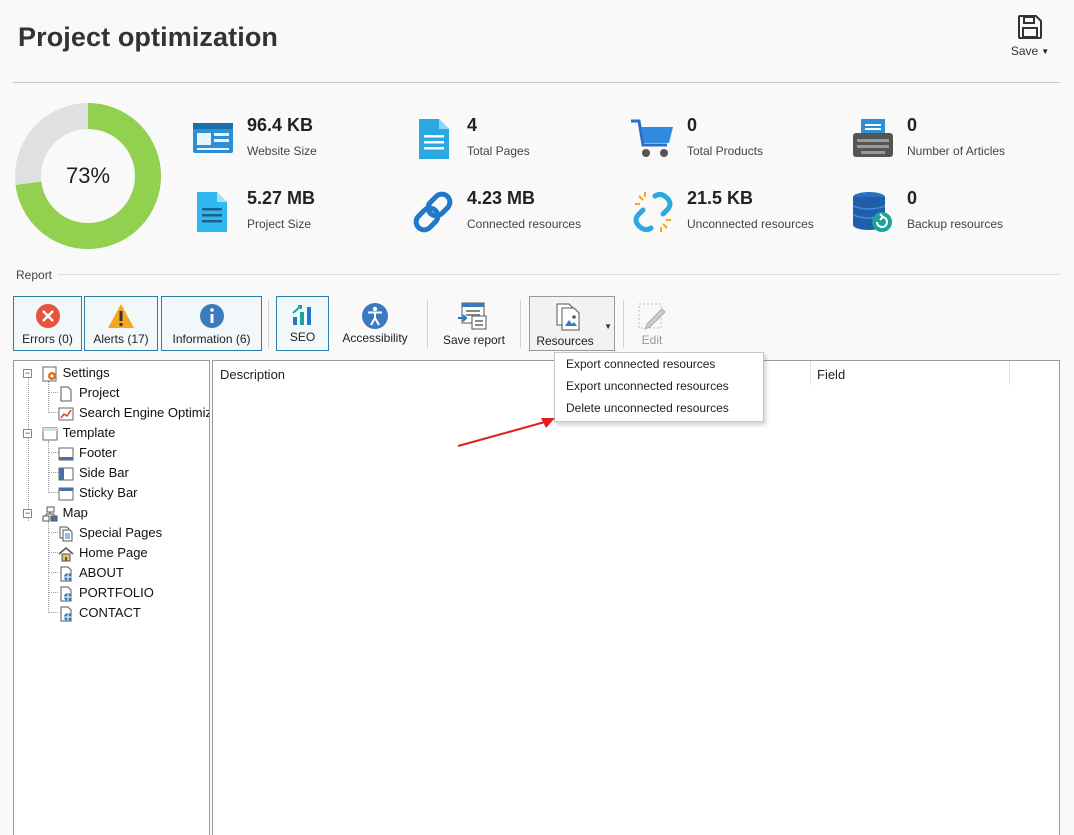  What do you see at coordinates (524, 224) in the screenshot?
I see `stat-label: Connected resources` at bounding box center [524, 224].